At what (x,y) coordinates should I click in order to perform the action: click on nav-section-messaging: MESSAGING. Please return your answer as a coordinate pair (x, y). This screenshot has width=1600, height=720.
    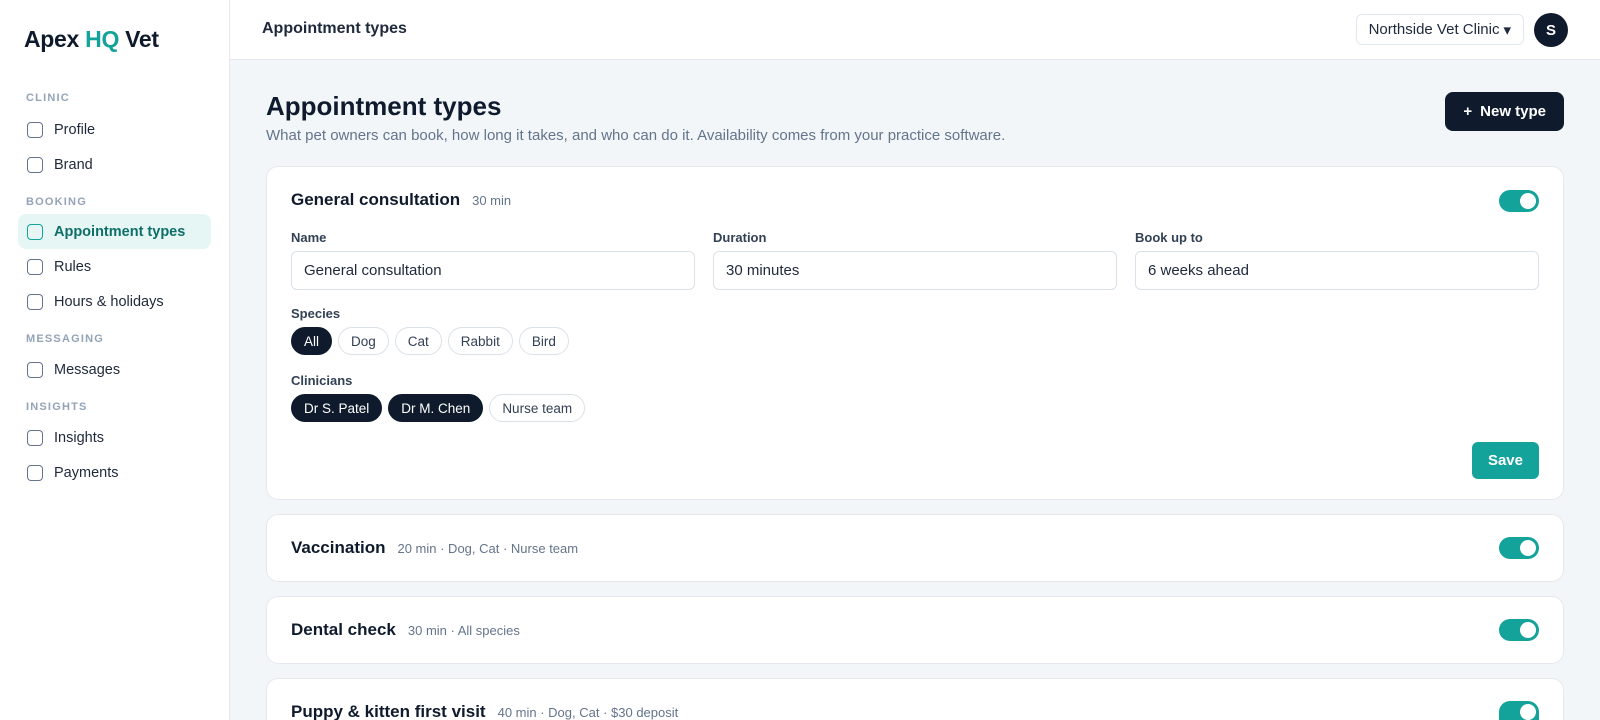
    Looking at the image, I should click on (65, 339).